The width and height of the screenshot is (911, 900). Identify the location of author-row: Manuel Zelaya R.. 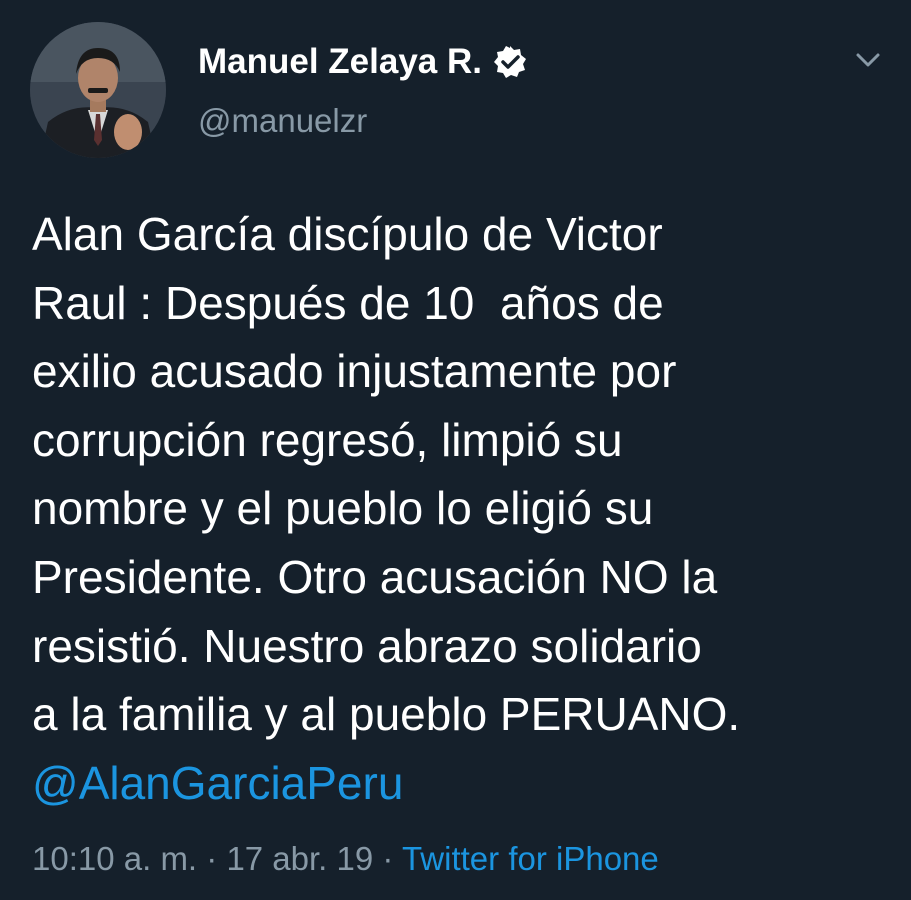
(363, 62).